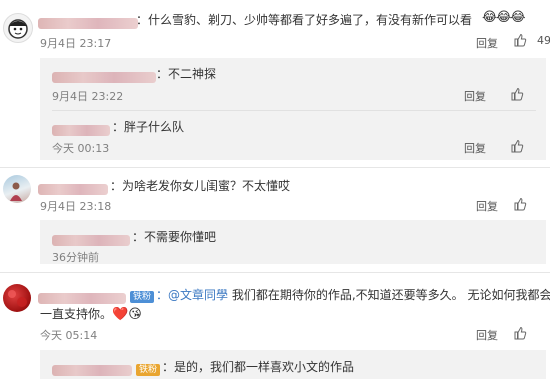  I want to click on person-photo-icon, so click(16, 191).